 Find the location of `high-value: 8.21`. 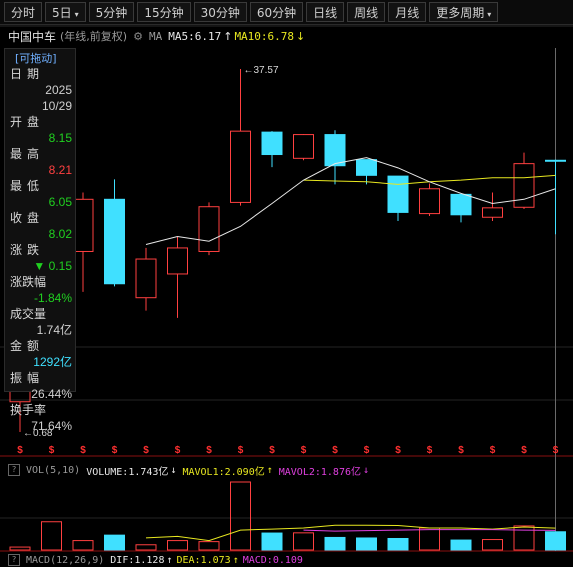

high-value: 8.21 is located at coordinates (60, 170).